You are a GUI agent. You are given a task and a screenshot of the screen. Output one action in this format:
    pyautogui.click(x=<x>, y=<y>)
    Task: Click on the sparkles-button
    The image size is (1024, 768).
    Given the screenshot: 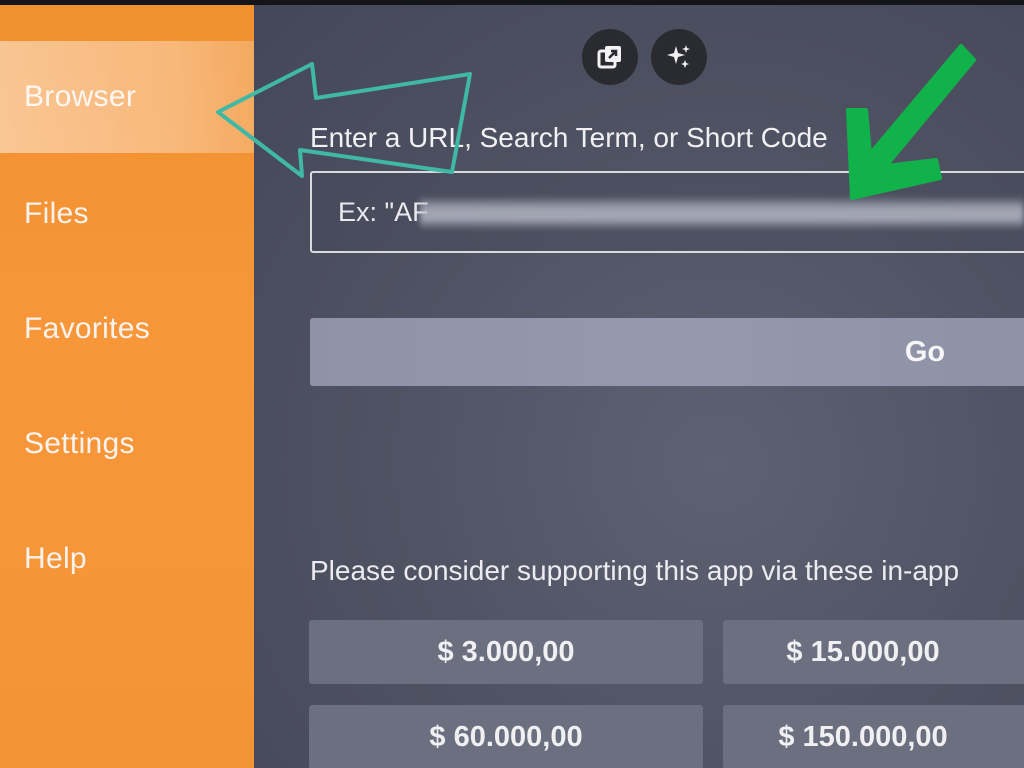 What is the action you would take?
    pyautogui.click(x=679, y=57)
    